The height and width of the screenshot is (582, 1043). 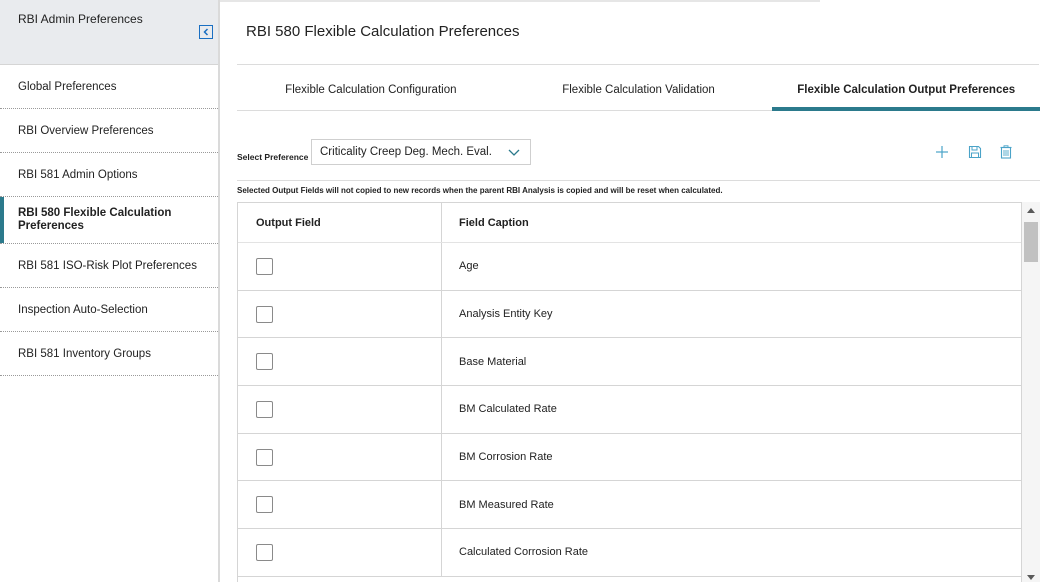 What do you see at coordinates (1031, 242) in the screenshot?
I see `scroll-thumb` at bounding box center [1031, 242].